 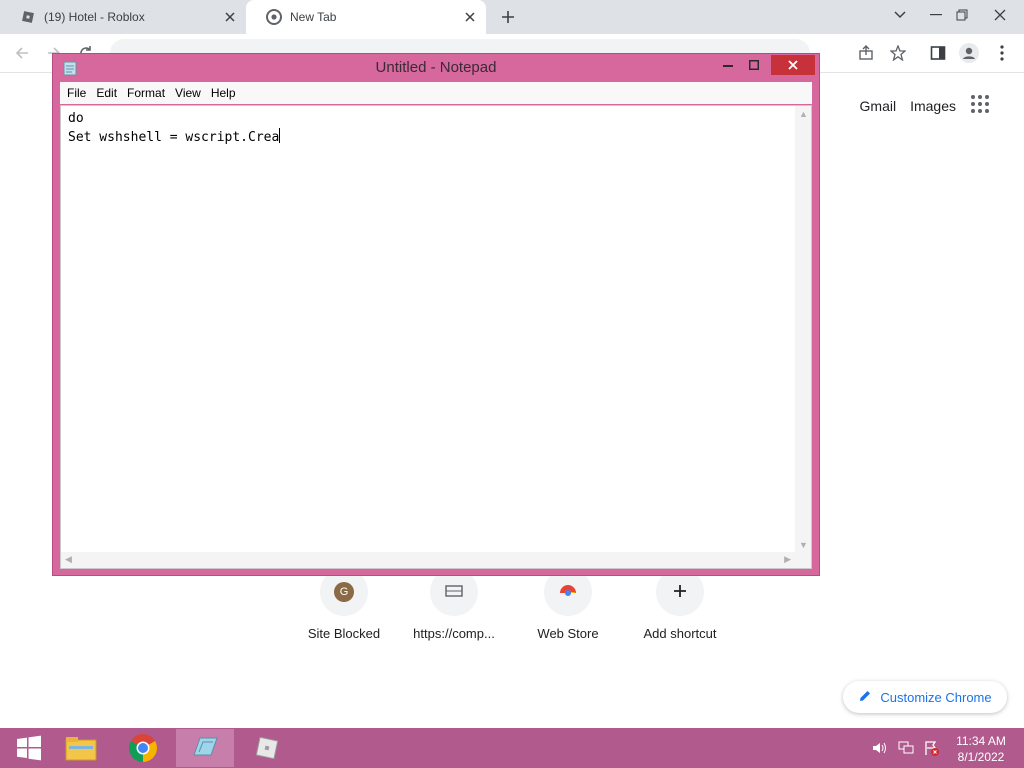 I want to click on scroll-right-arrow-icon: ▶, so click(x=787, y=559).